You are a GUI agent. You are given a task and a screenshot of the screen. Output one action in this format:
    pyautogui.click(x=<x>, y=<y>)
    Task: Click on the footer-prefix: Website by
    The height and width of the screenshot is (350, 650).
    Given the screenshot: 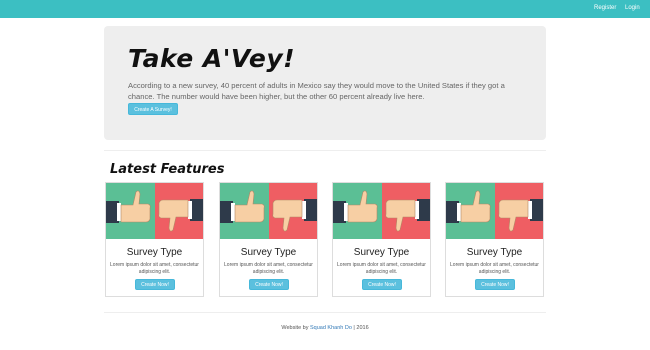 What is the action you would take?
    pyautogui.click(x=295, y=328)
    